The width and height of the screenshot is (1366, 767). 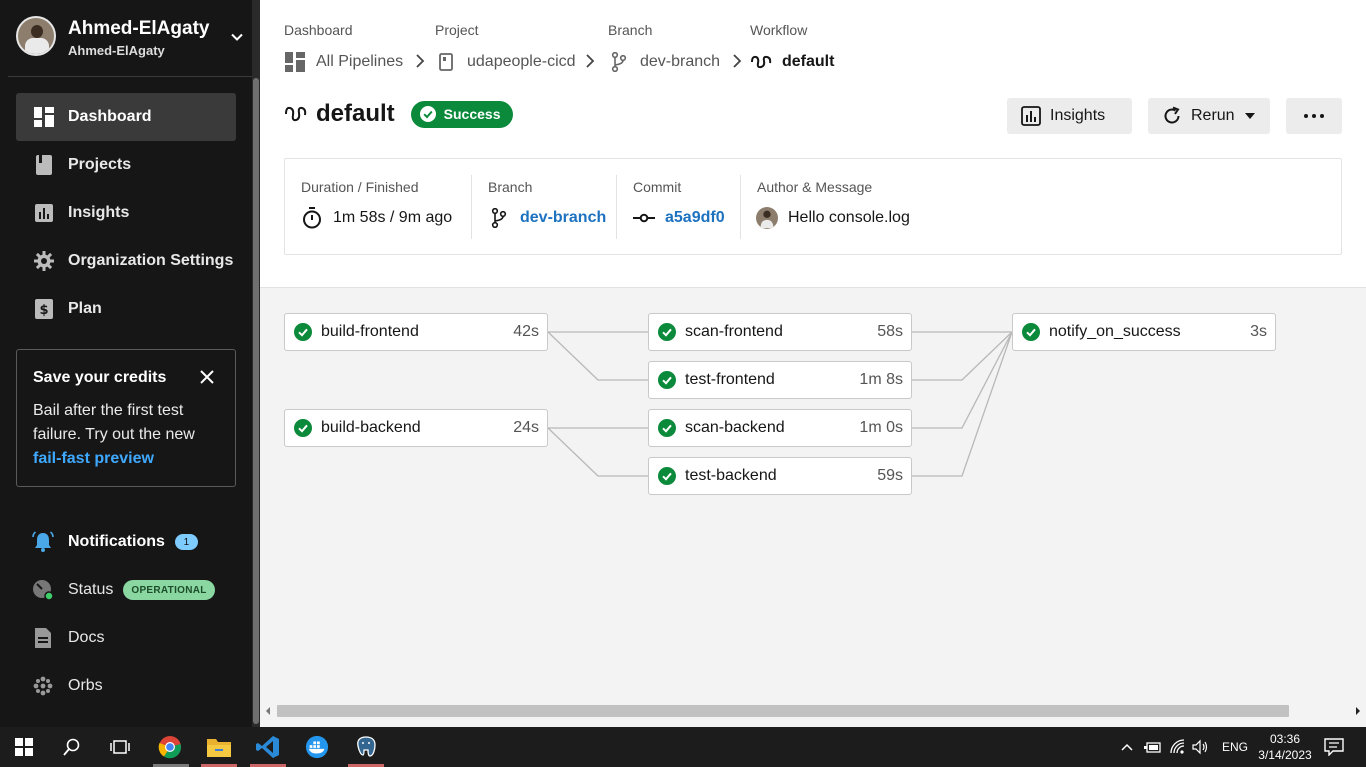 What do you see at coordinates (664, 47) in the screenshot?
I see `breadcrumb-branch: Branch dev-branch` at bounding box center [664, 47].